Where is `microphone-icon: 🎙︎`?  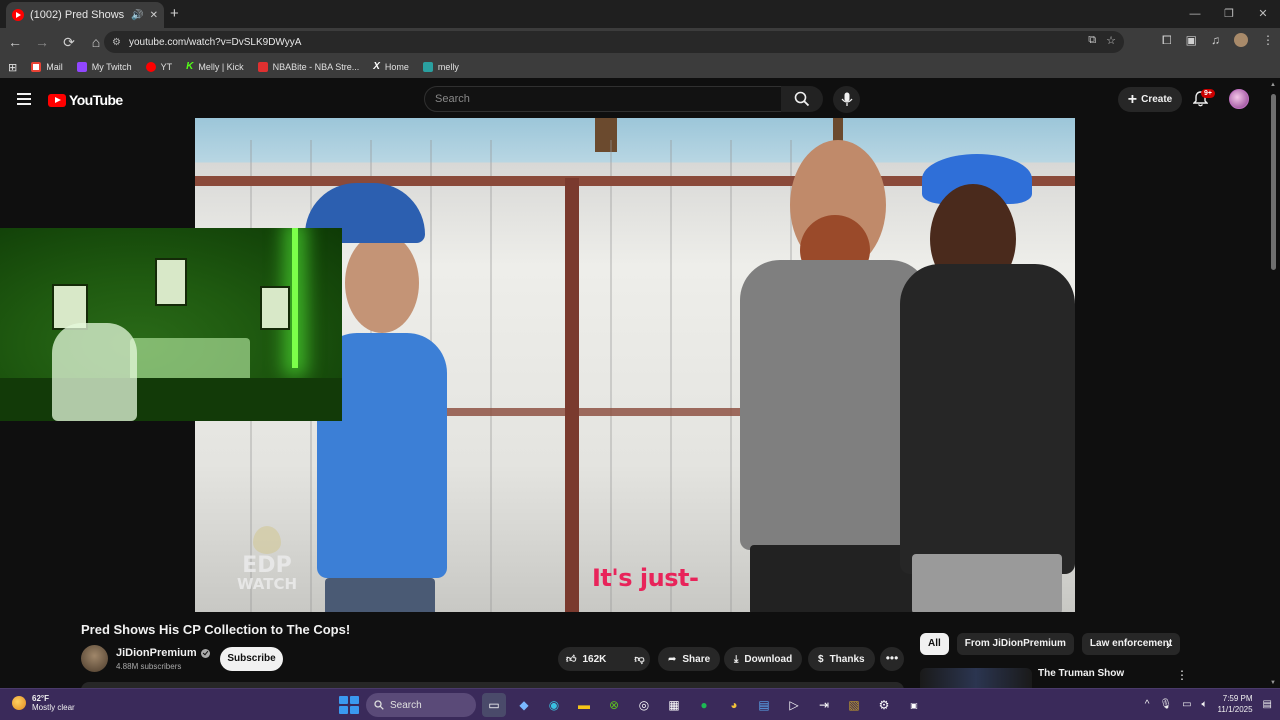 microphone-icon: 🎙︎ is located at coordinates (1165, 704).